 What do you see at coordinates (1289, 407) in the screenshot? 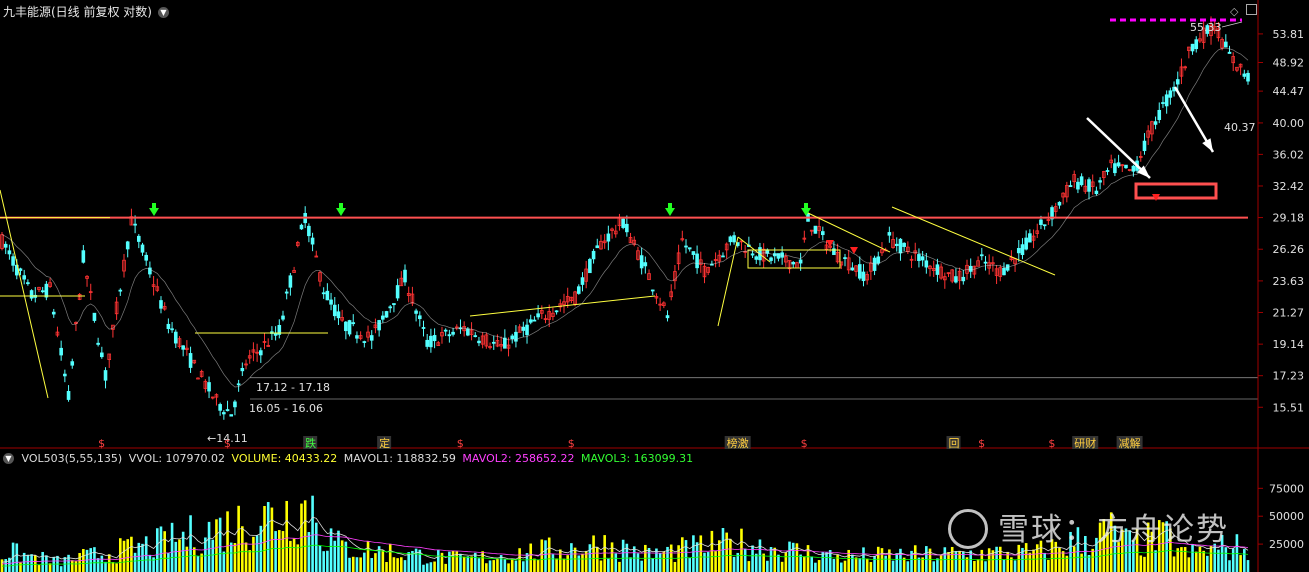
I see `price-tick-label: 15.51` at bounding box center [1289, 407].